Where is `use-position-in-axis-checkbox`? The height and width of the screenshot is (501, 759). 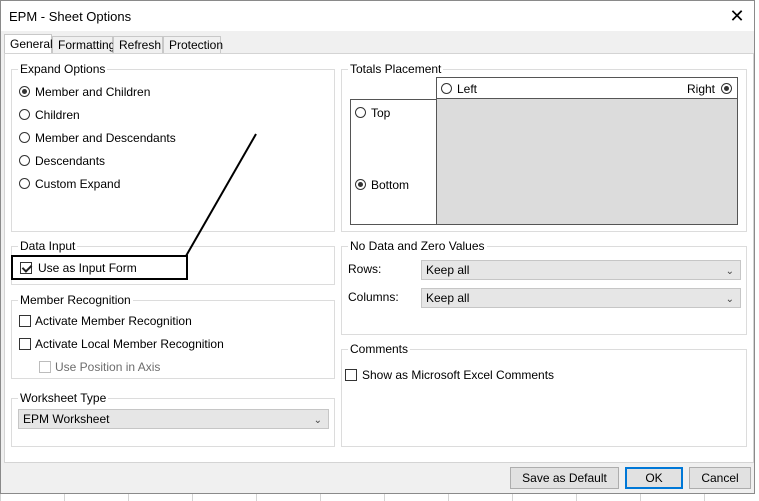 use-position-in-axis-checkbox is located at coordinates (45, 367).